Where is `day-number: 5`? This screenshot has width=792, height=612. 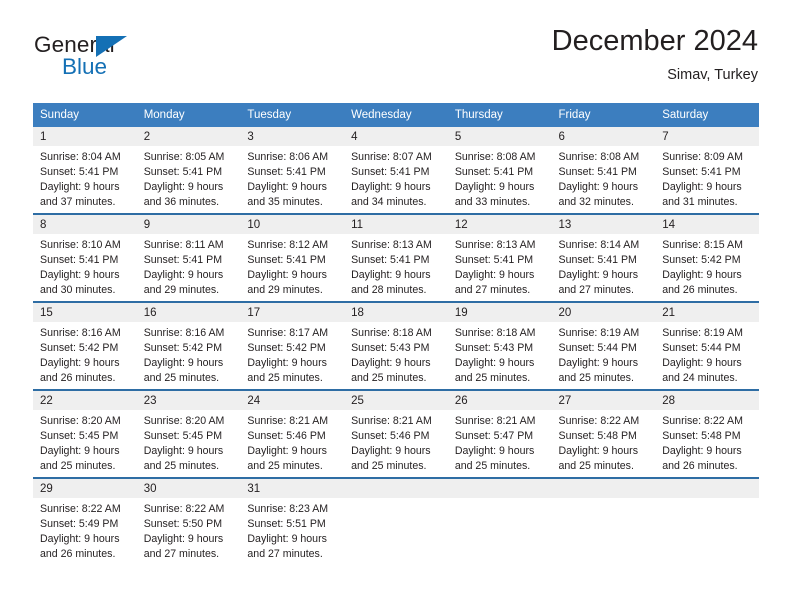 day-number: 5 is located at coordinates (499, 137).